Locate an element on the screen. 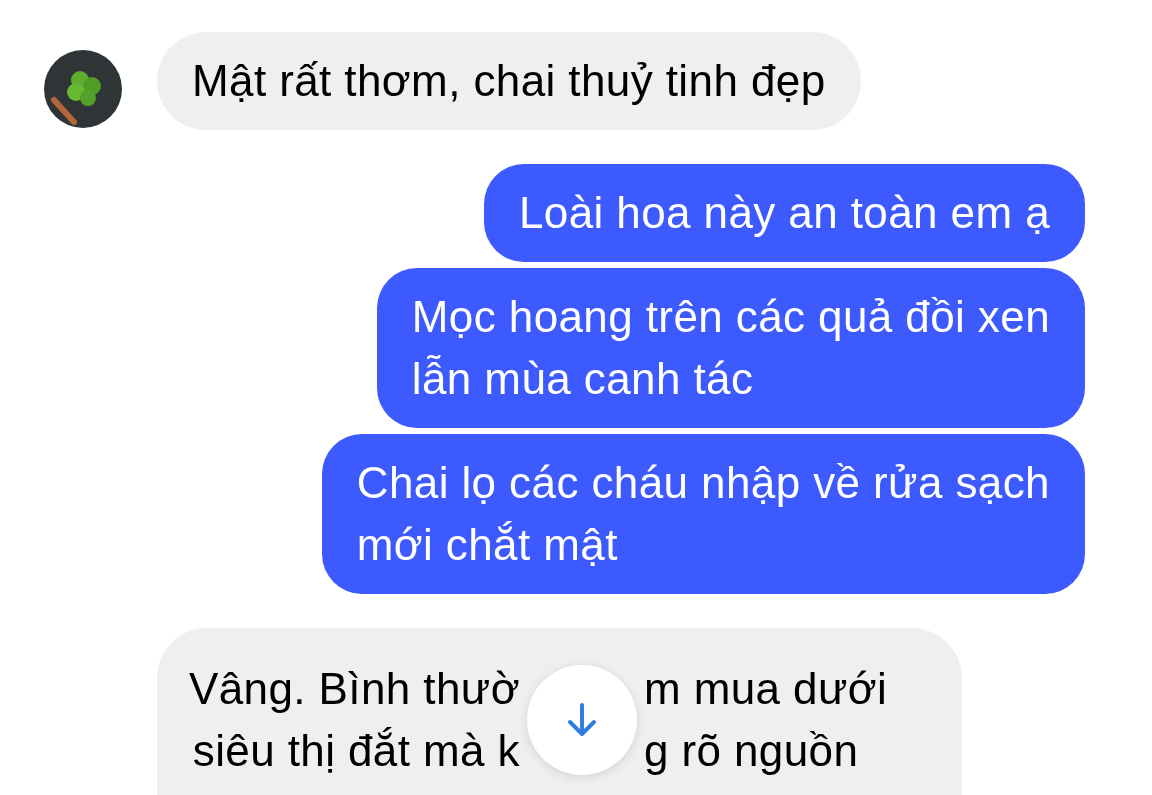  message-text-fragment: siêu thị đắt mà k is located at coordinates (356, 751).